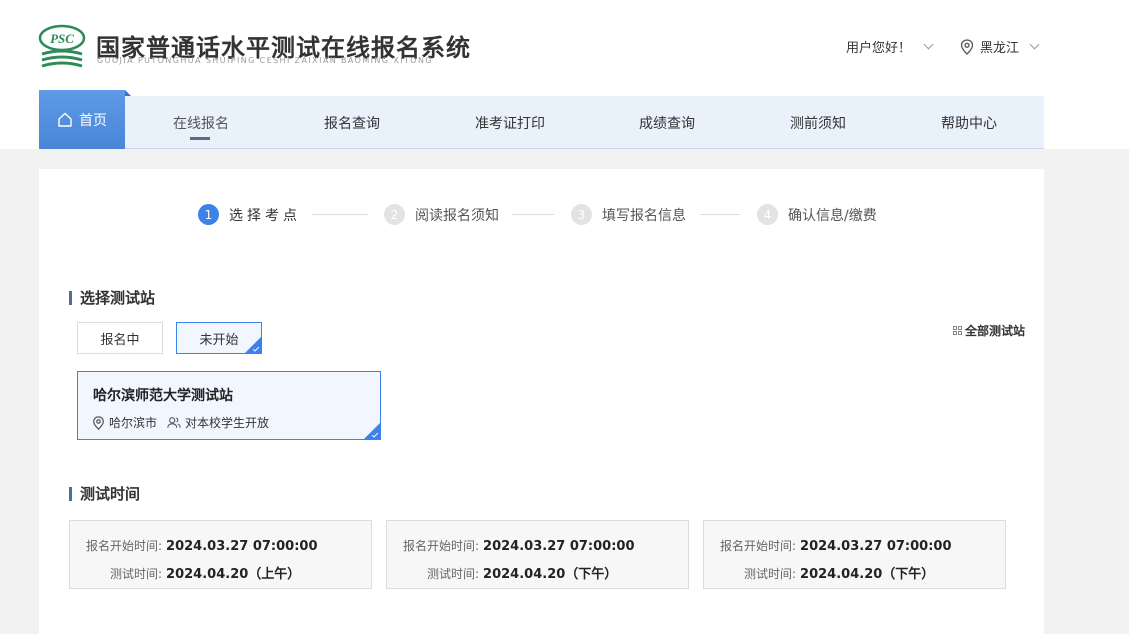  Describe the element at coordinates (995, 331) in the screenshot. I see `all-sites-label: 全部测试站` at that location.